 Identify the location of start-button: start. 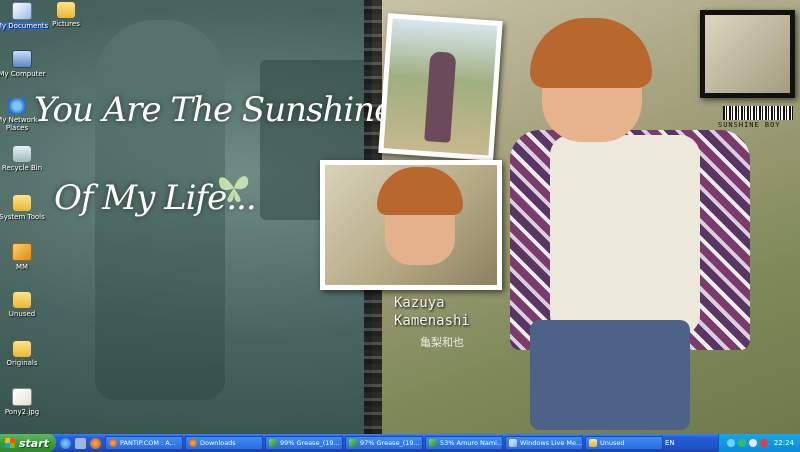
(28, 443).